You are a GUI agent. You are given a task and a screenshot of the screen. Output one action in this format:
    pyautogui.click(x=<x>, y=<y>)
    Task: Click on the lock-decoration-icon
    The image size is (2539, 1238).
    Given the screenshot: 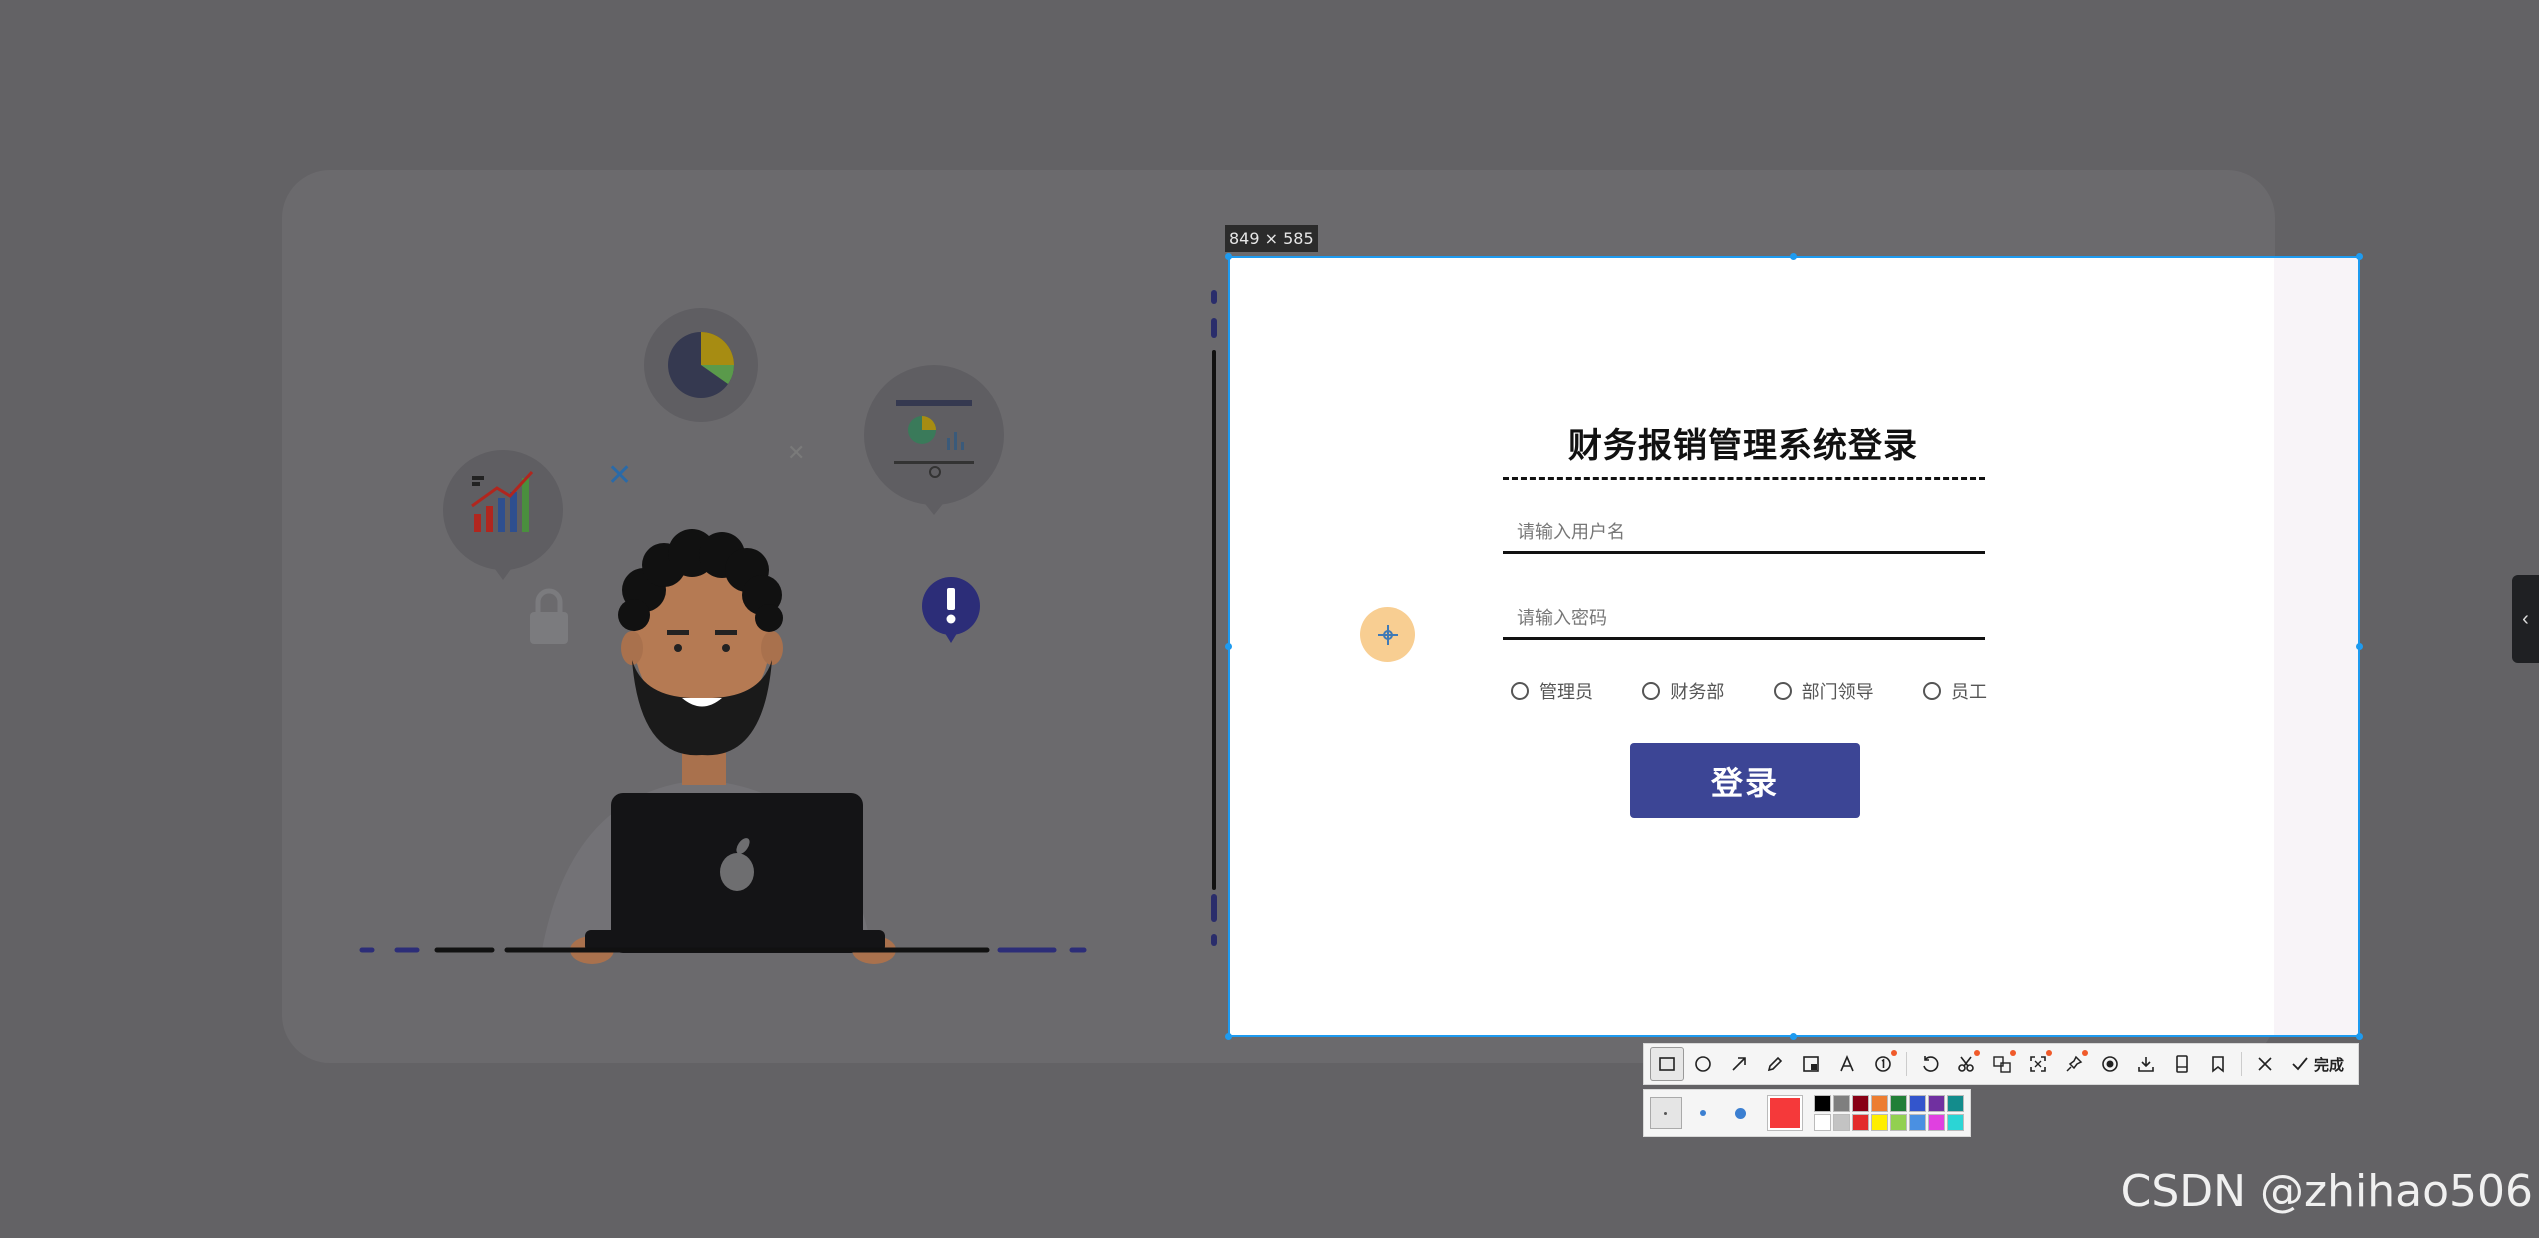 What is the action you would take?
    pyautogui.click(x=549, y=616)
    